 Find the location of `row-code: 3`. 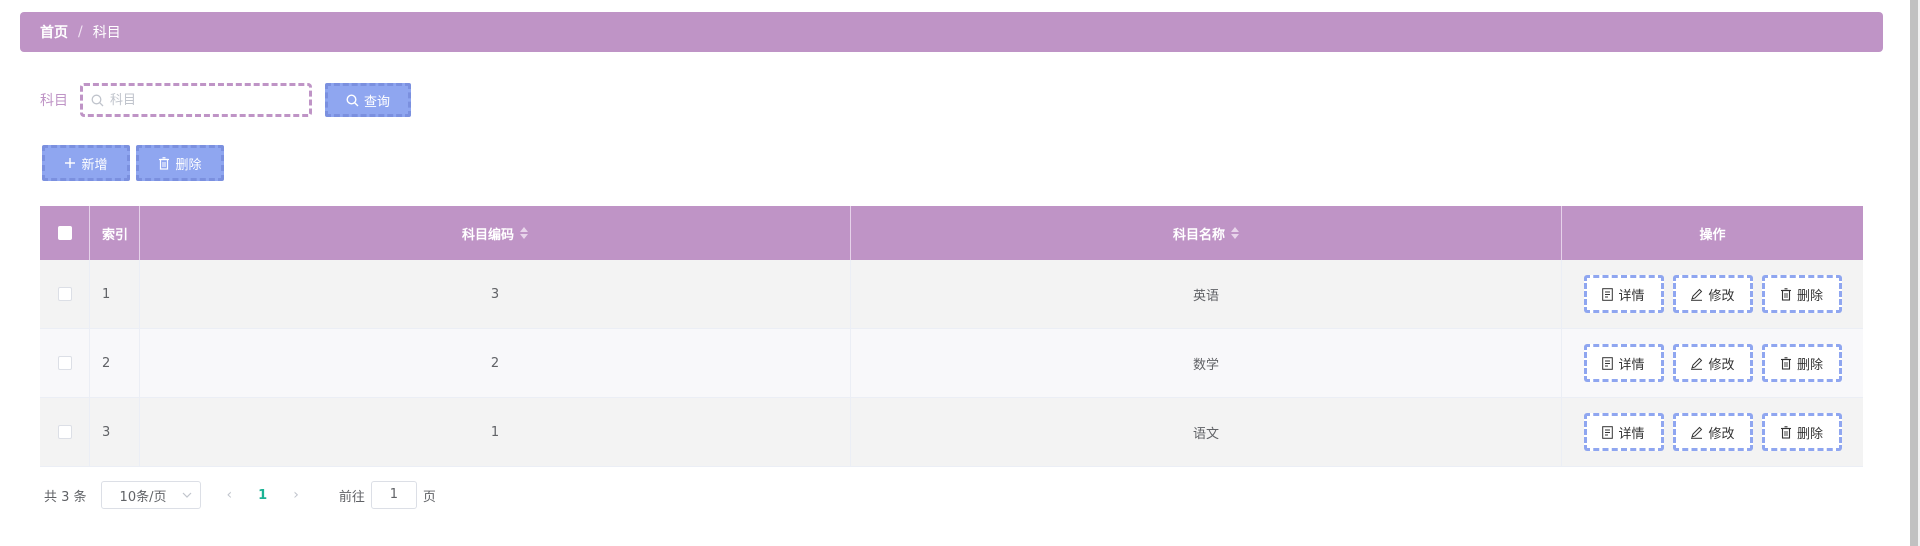

row-code: 3 is located at coordinates (495, 294).